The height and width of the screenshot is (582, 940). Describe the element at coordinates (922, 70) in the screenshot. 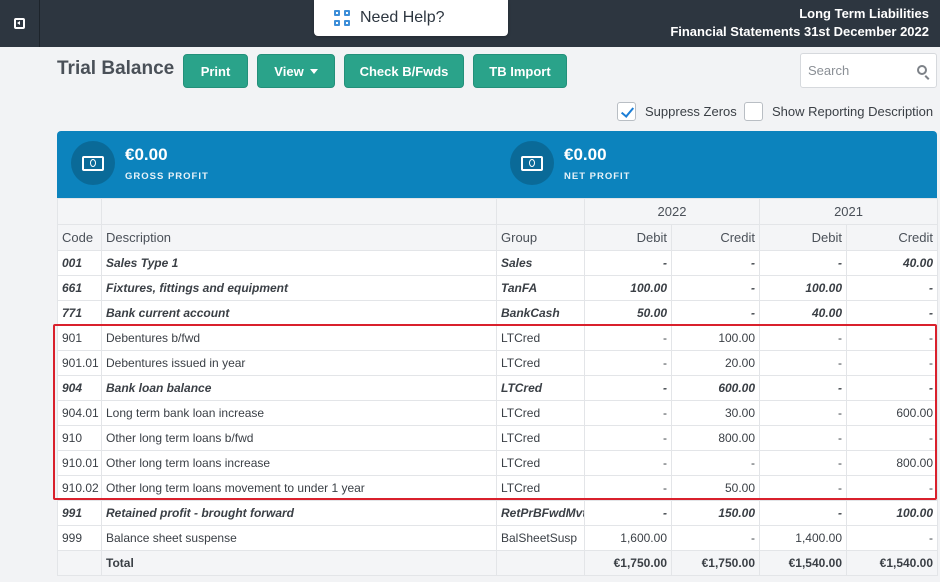

I see `search-icon` at that location.